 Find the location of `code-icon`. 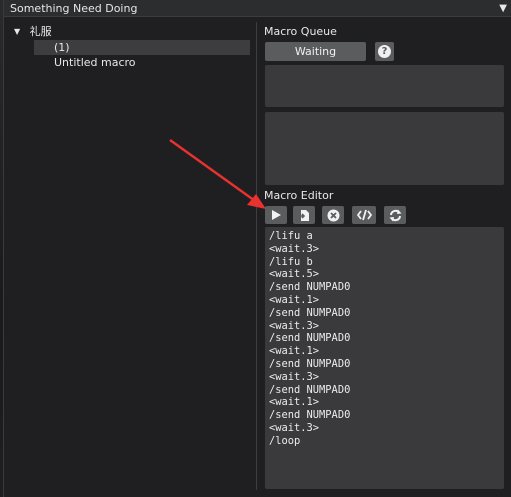

code-icon is located at coordinates (364, 215).